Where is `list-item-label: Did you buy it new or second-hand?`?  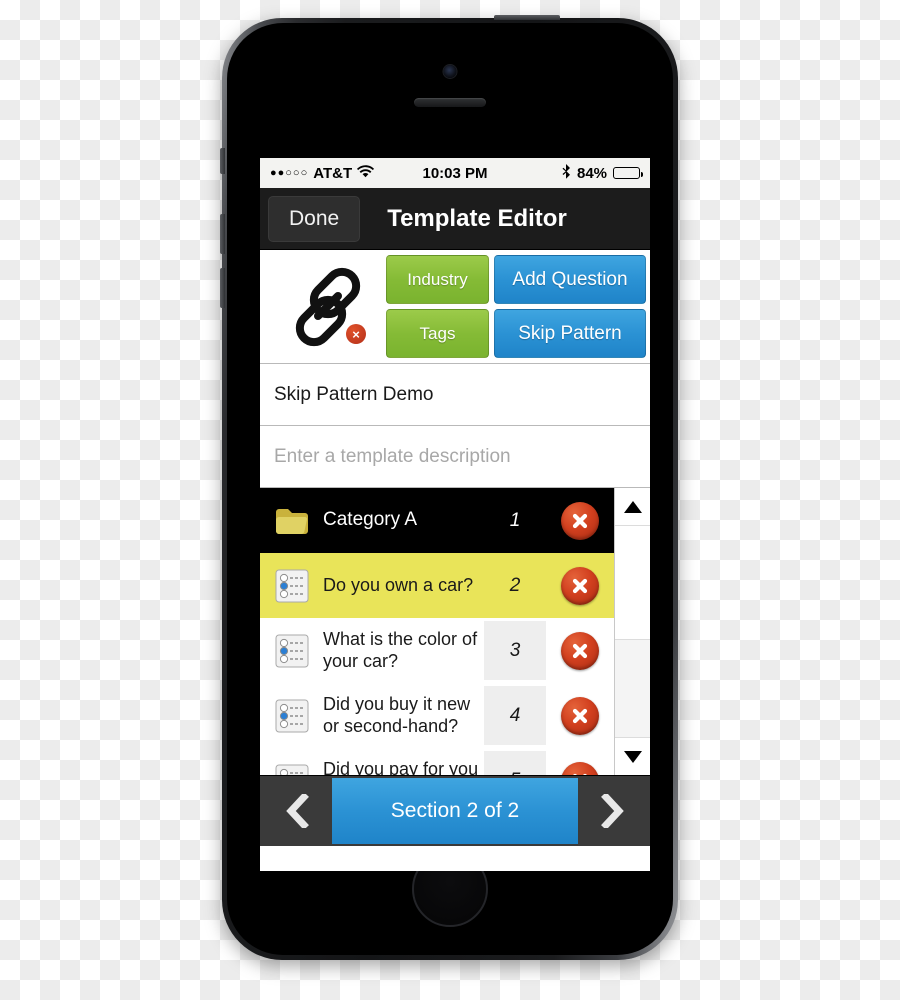 list-item-label: Did you buy it new or second-hand? is located at coordinates (397, 715).